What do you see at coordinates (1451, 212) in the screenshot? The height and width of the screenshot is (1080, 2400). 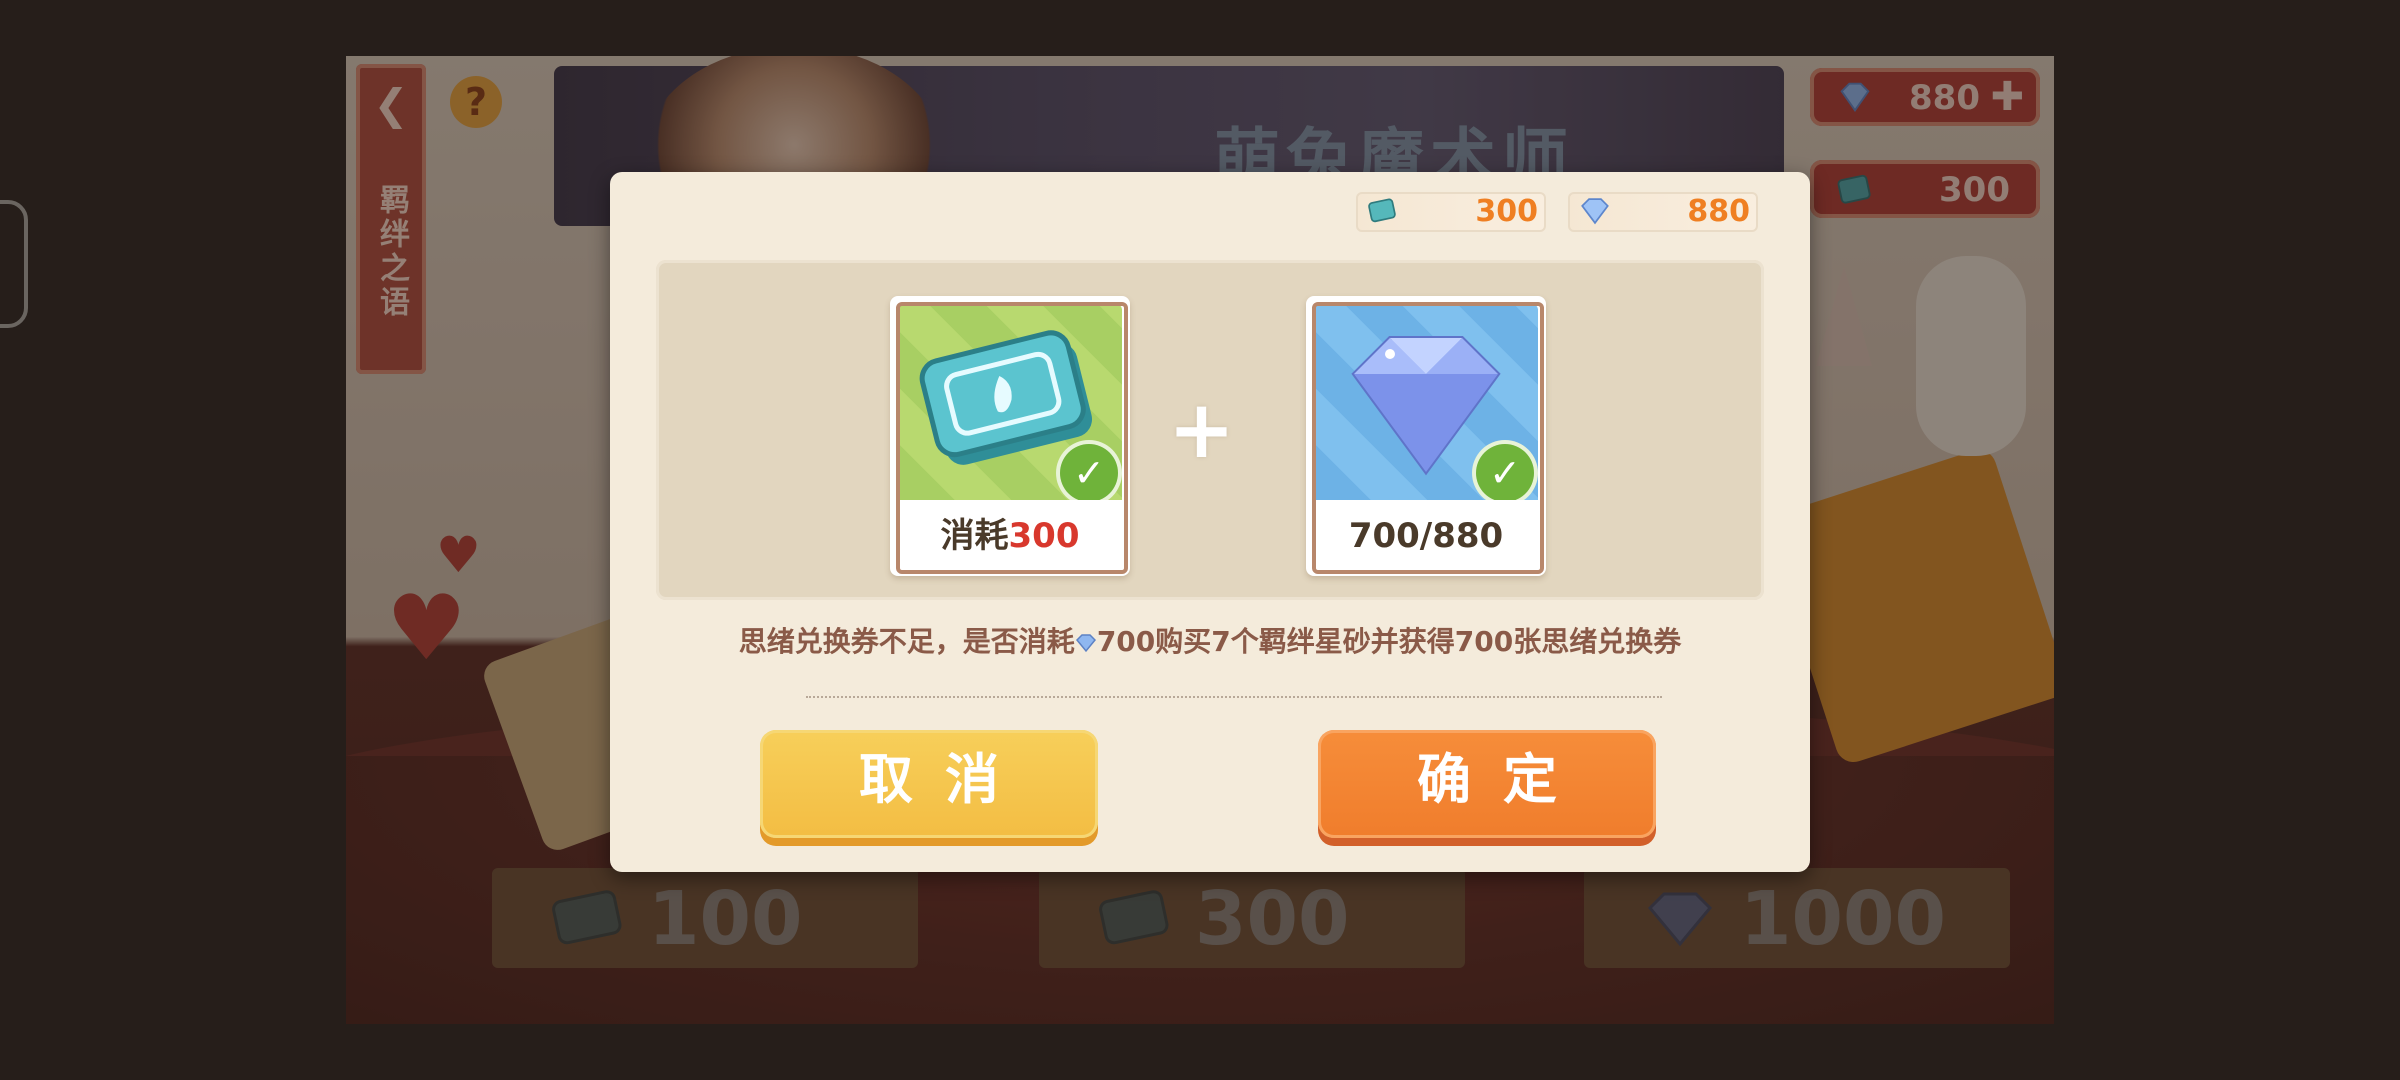 I see `ticket-balance: 300` at bounding box center [1451, 212].